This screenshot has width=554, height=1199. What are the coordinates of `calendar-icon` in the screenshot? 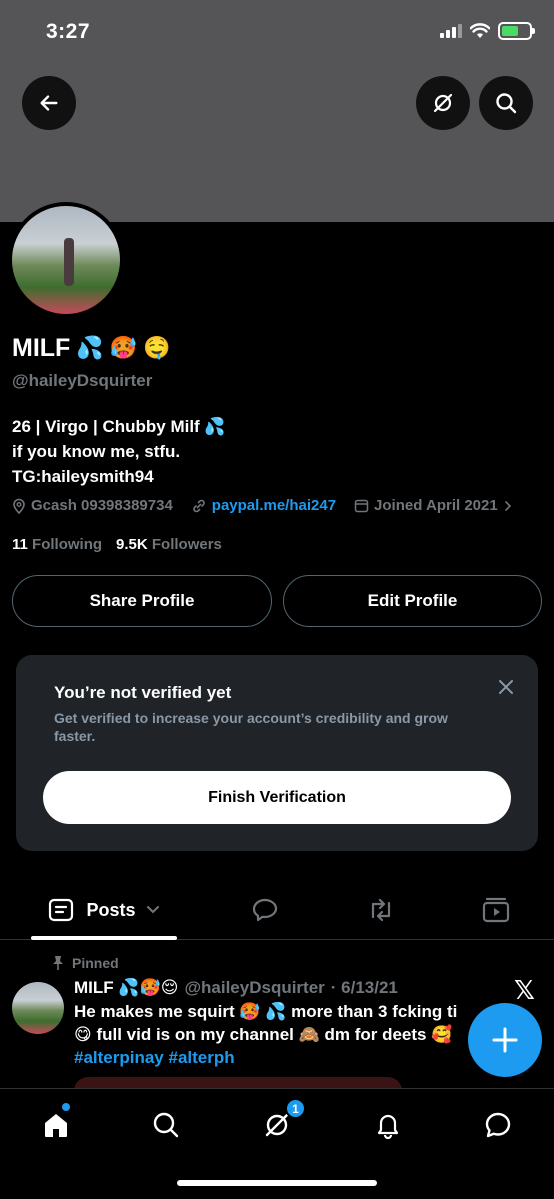 It's located at (361, 506).